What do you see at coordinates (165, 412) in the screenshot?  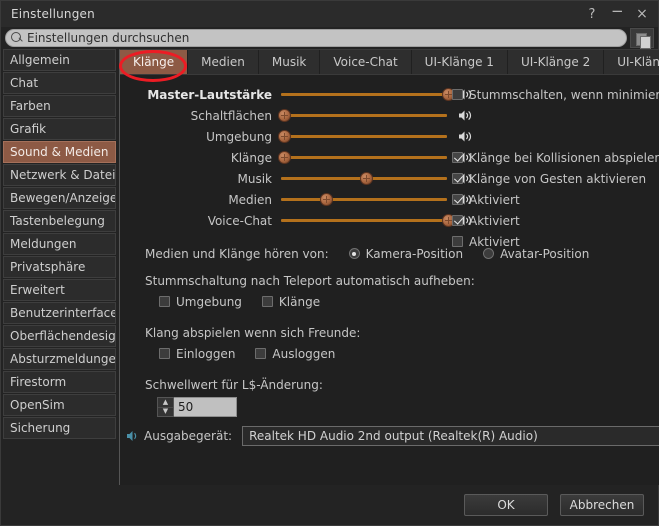 I see `threshold-decrement-icon: ▼` at bounding box center [165, 412].